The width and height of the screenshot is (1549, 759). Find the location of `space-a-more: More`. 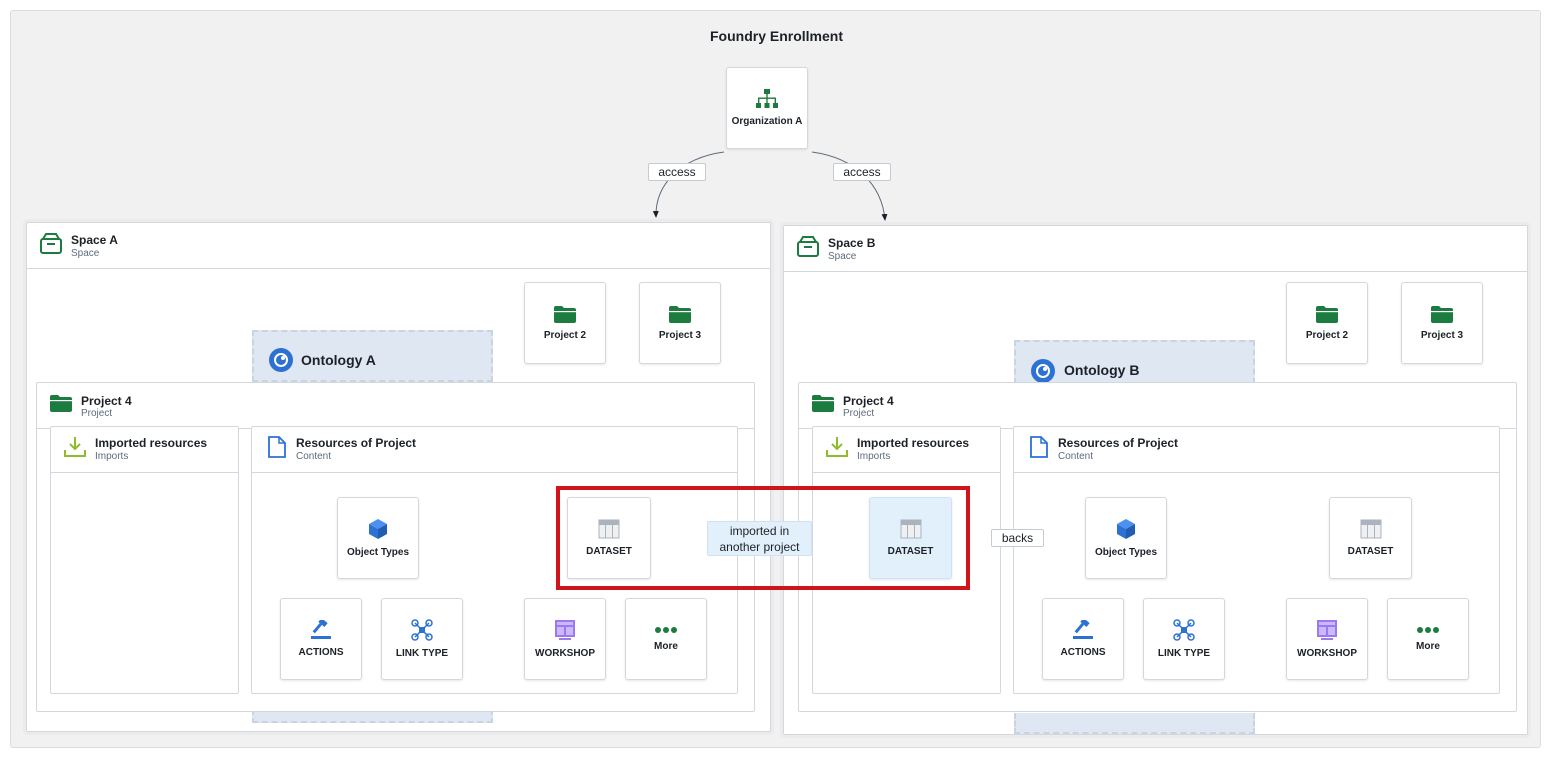

space-a-more: More is located at coordinates (666, 639).